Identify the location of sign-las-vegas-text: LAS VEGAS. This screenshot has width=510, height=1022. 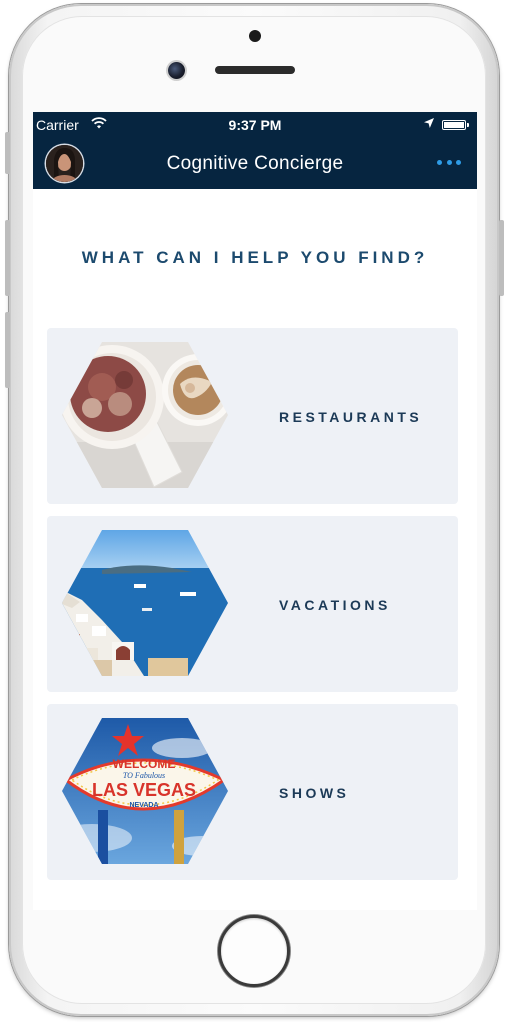
(144, 790).